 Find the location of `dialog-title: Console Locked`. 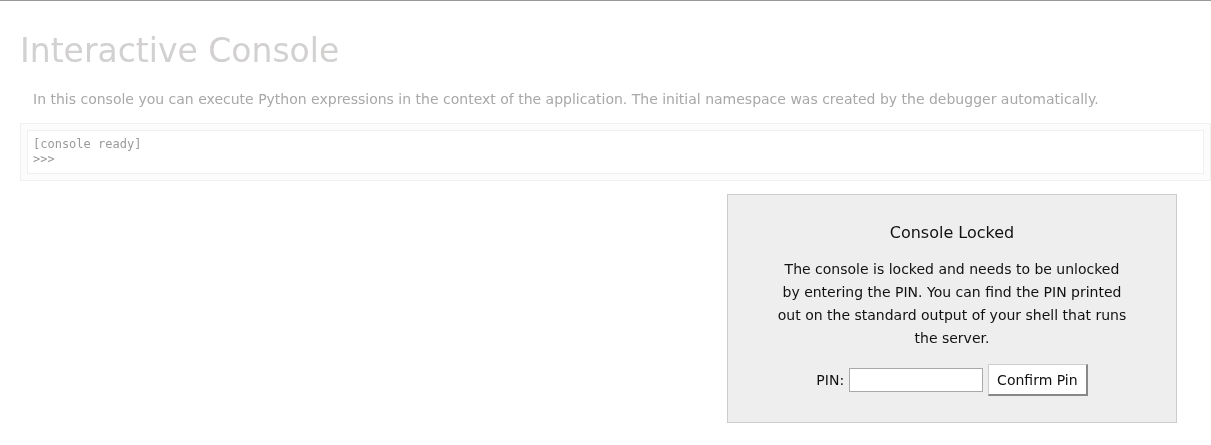

dialog-title: Console Locked is located at coordinates (952, 232).